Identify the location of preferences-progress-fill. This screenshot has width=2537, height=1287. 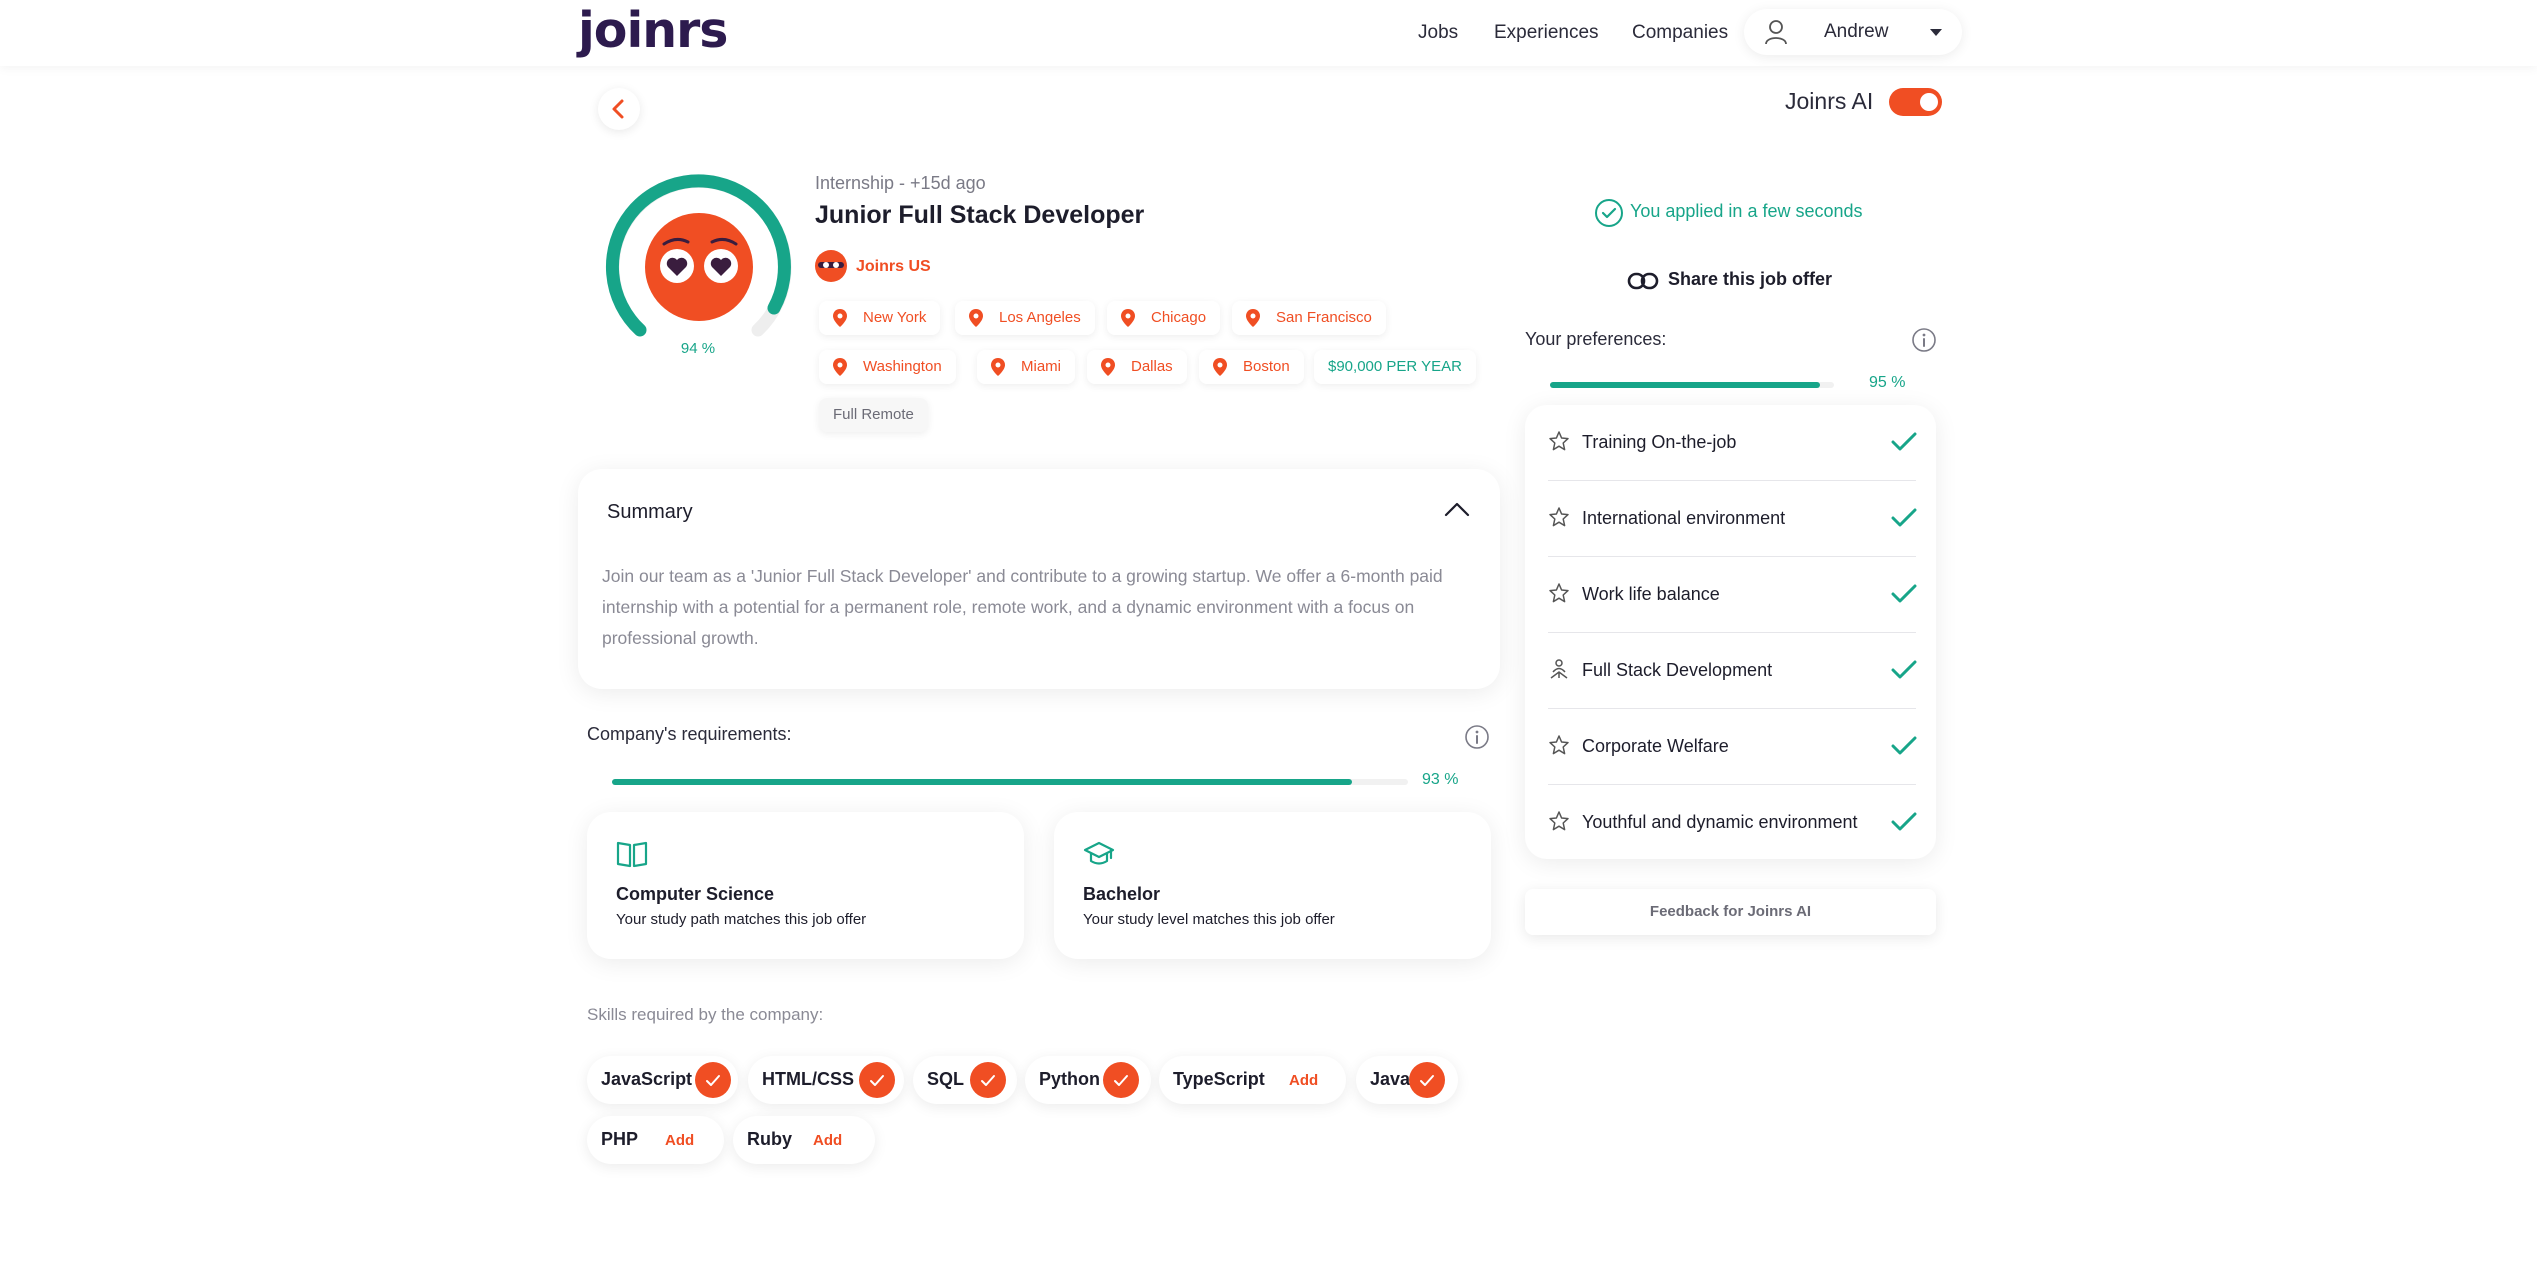
(1685, 385).